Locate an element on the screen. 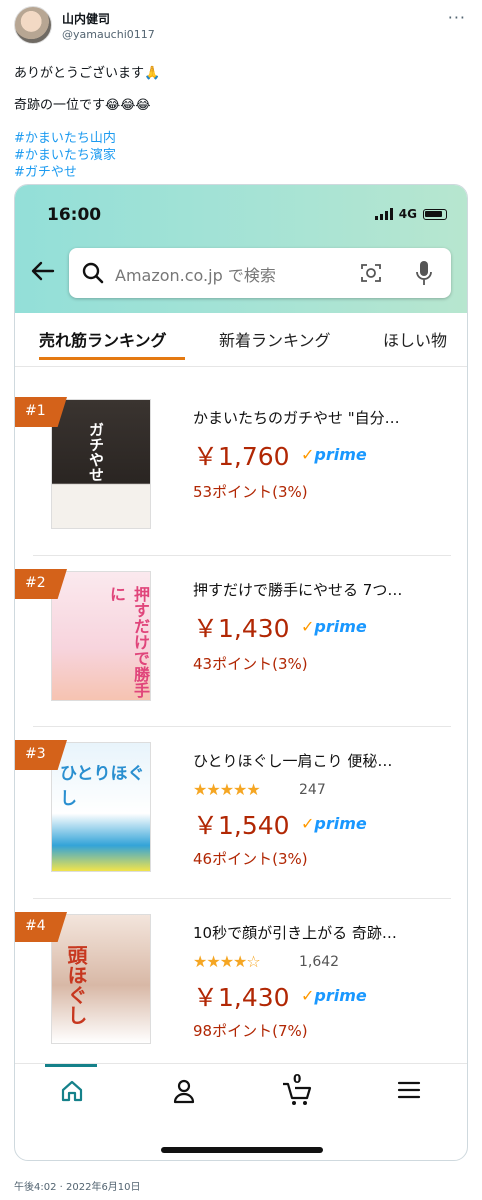 This screenshot has height=1200, width=482. cover-title: ひとりほぐし is located at coordinates (102, 786).